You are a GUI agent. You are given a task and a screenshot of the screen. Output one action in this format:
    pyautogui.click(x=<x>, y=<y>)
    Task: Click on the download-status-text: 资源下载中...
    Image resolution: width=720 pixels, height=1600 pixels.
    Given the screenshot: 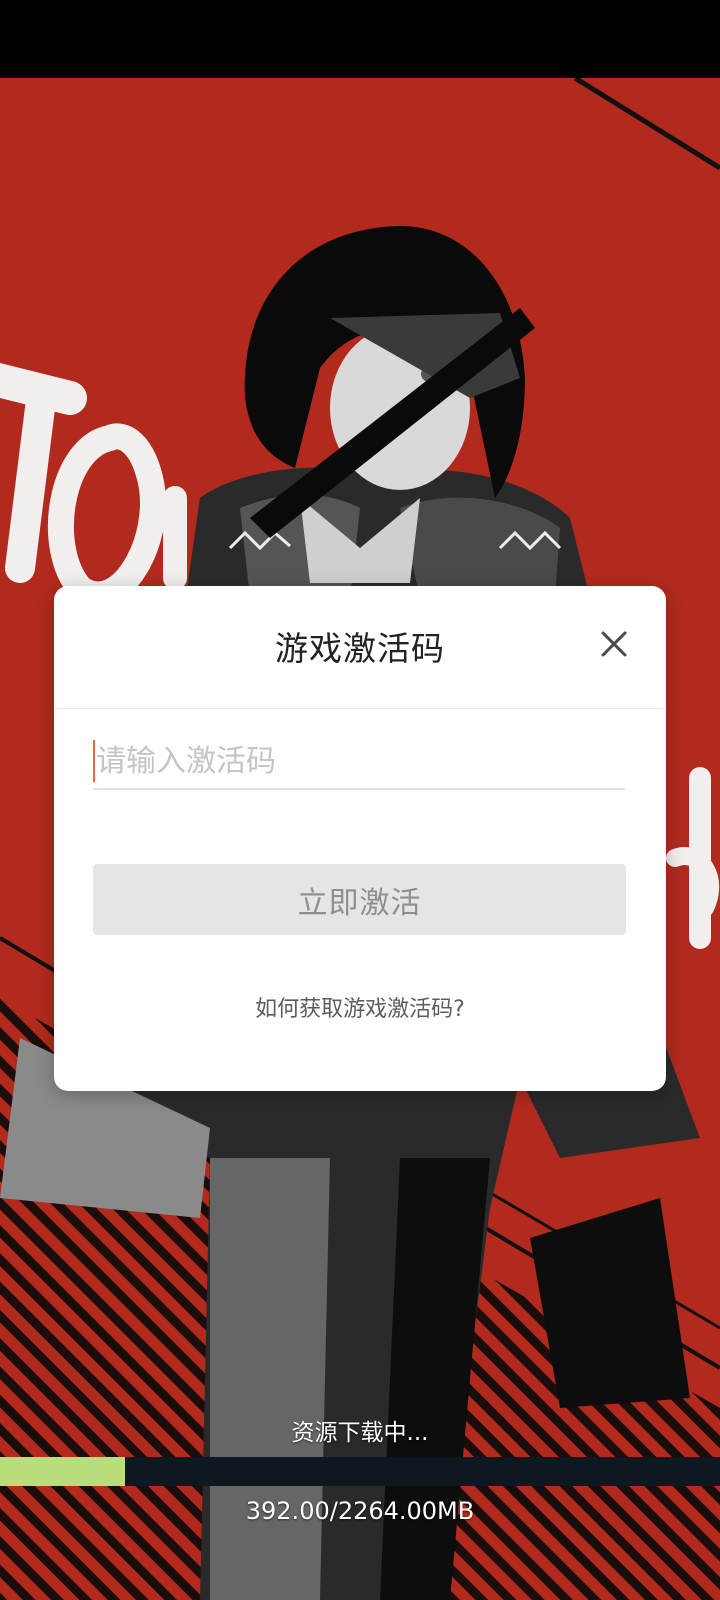 What is the action you would take?
    pyautogui.click(x=360, y=1433)
    